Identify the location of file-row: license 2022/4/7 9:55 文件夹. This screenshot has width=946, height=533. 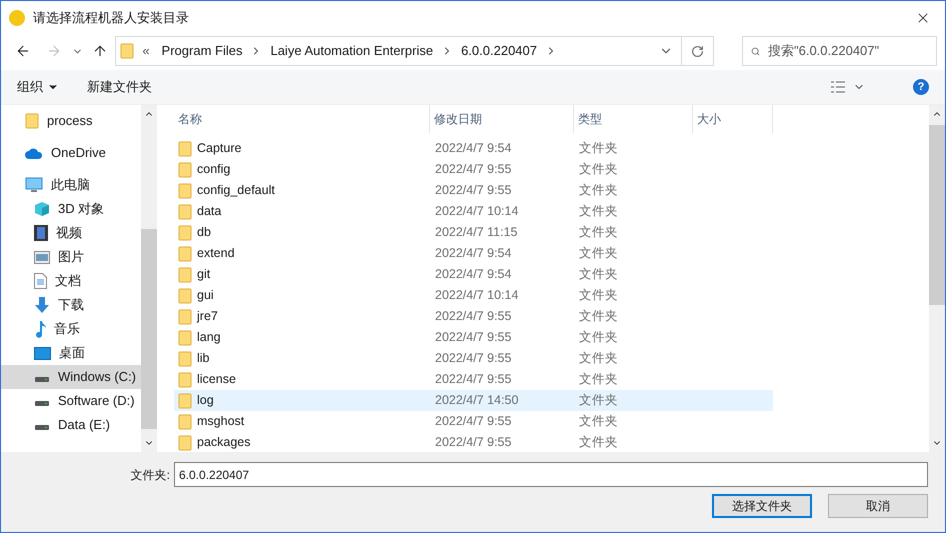
(473, 379).